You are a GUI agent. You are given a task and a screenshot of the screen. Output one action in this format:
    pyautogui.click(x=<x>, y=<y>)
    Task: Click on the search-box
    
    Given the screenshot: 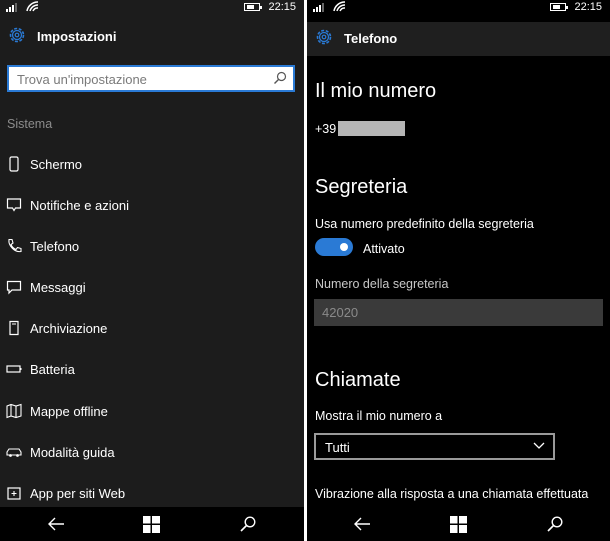 What is the action you would take?
    pyautogui.click(x=151, y=78)
    